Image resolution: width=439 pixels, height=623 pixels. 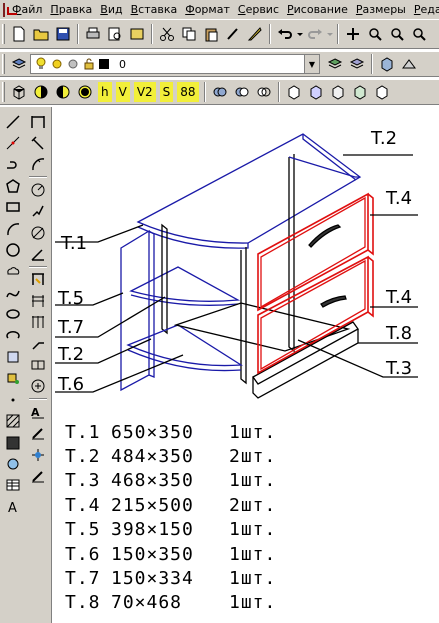 I want to click on dimension-update-icon, so click(x=38, y=454).